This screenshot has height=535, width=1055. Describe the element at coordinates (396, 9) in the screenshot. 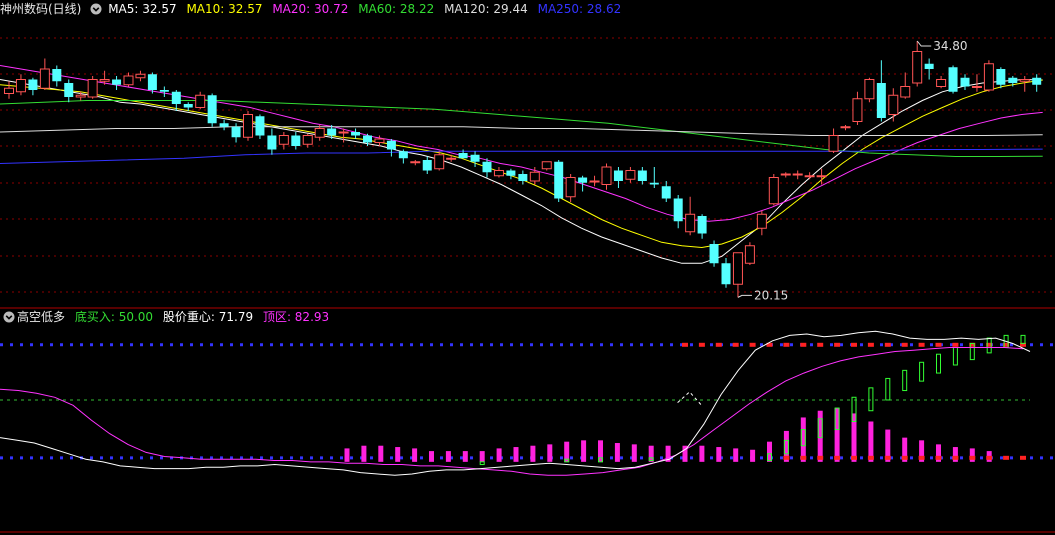

I see `ma60-value: MA60: 28.22` at that location.